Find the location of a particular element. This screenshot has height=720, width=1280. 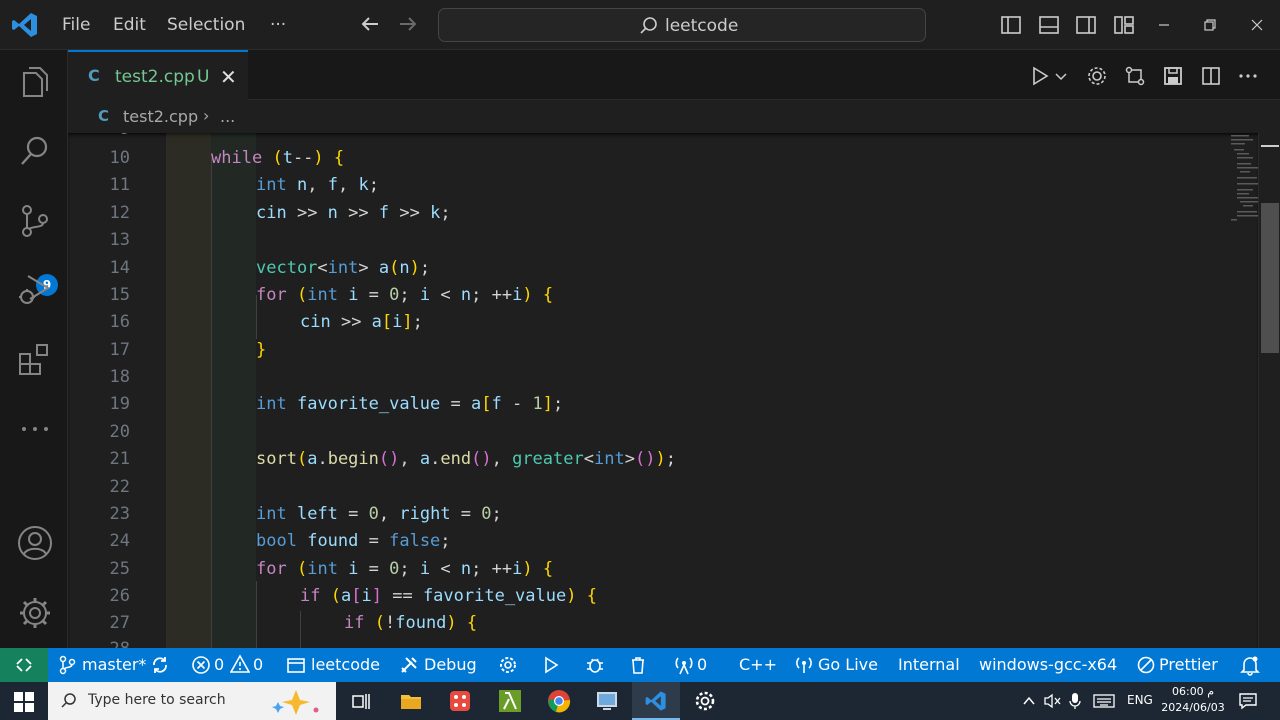

sync-icon is located at coordinates (160, 665).